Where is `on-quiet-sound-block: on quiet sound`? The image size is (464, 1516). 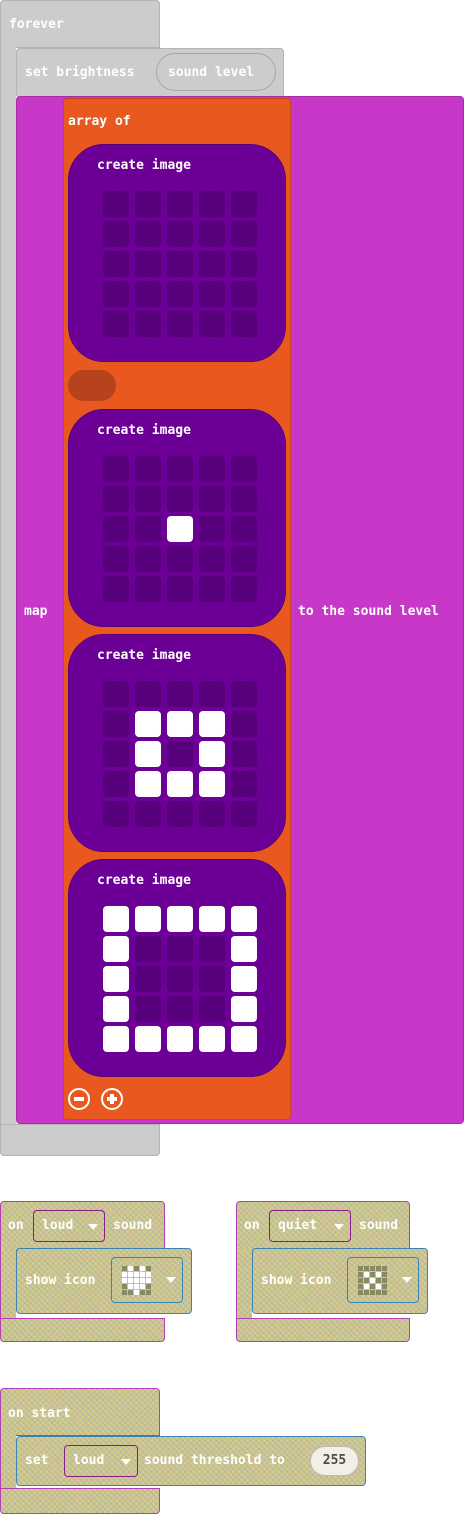
on-quiet-sound-block: on quiet sound is located at coordinates (323, 1226).